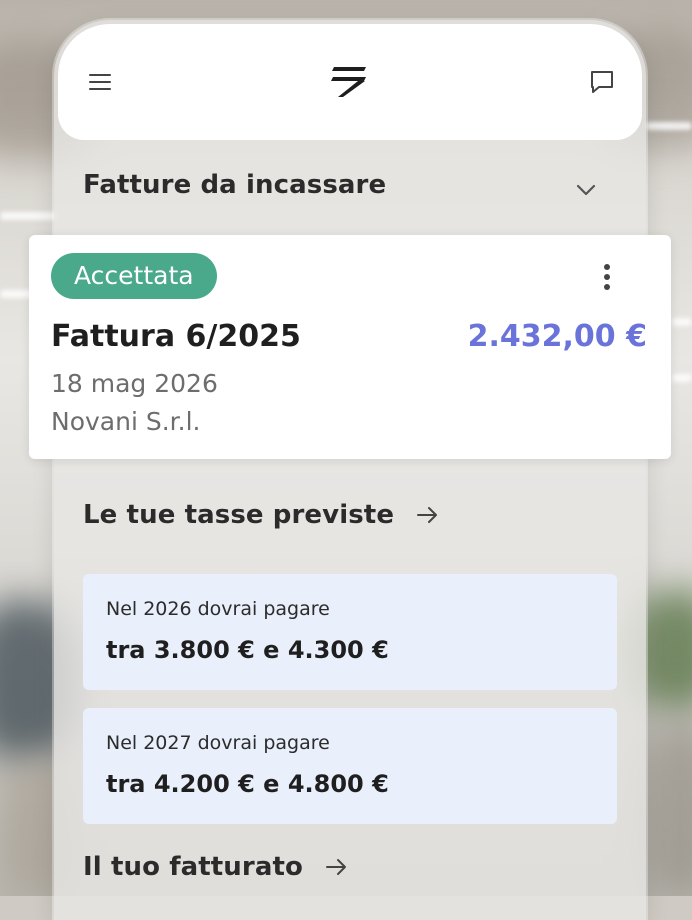 This screenshot has height=920, width=692. Describe the element at coordinates (239, 515) in the screenshot. I see `taxes-title: Le tue tasse previste` at that location.